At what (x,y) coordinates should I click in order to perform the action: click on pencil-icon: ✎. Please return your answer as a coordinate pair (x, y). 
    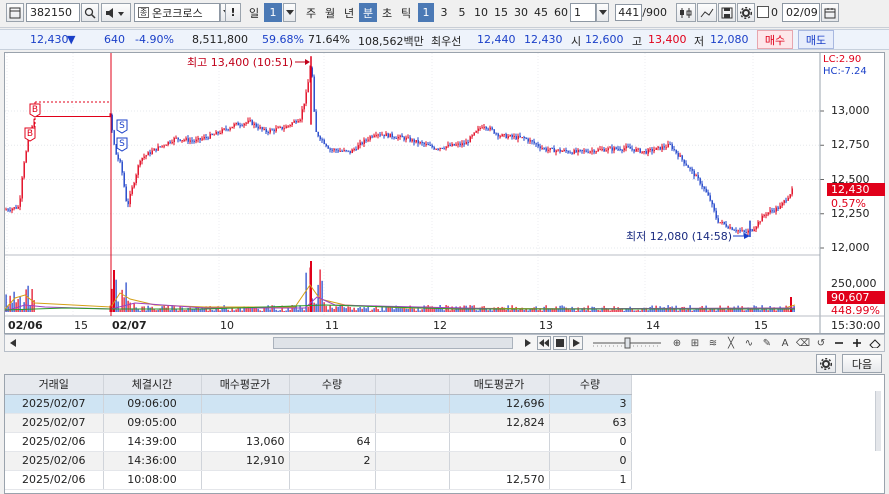
    Looking at the image, I should click on (767, 343).